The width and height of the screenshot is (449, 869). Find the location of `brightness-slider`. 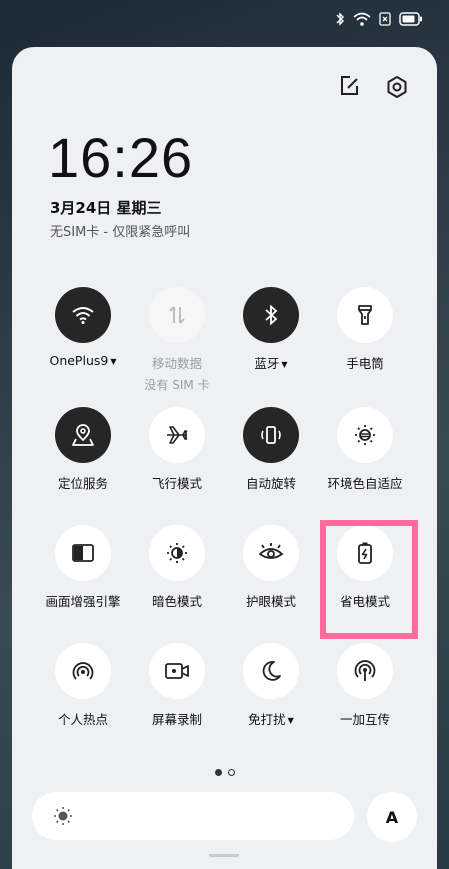

brightness-slider is located at coordinates (193, 816).